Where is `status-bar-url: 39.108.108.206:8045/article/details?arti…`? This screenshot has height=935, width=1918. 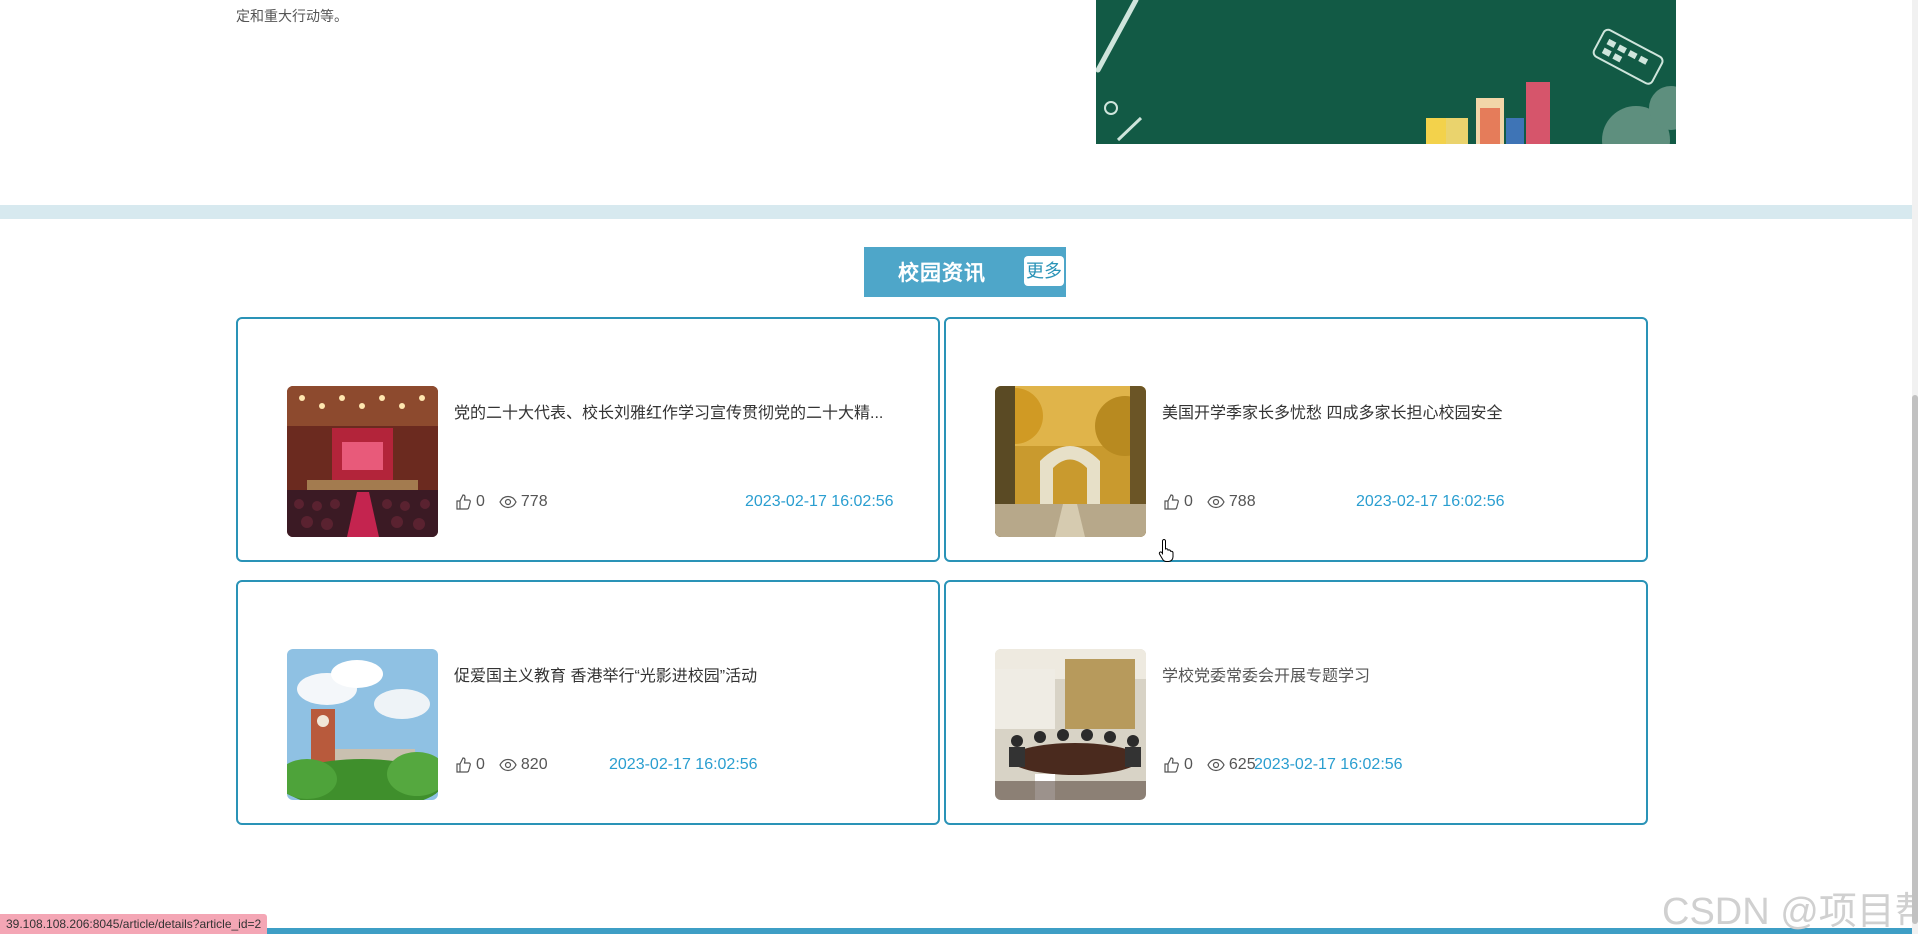
status-bar-url: 39.108.108.206:8045/article/details?arti… is located at coordinates (134, 924).